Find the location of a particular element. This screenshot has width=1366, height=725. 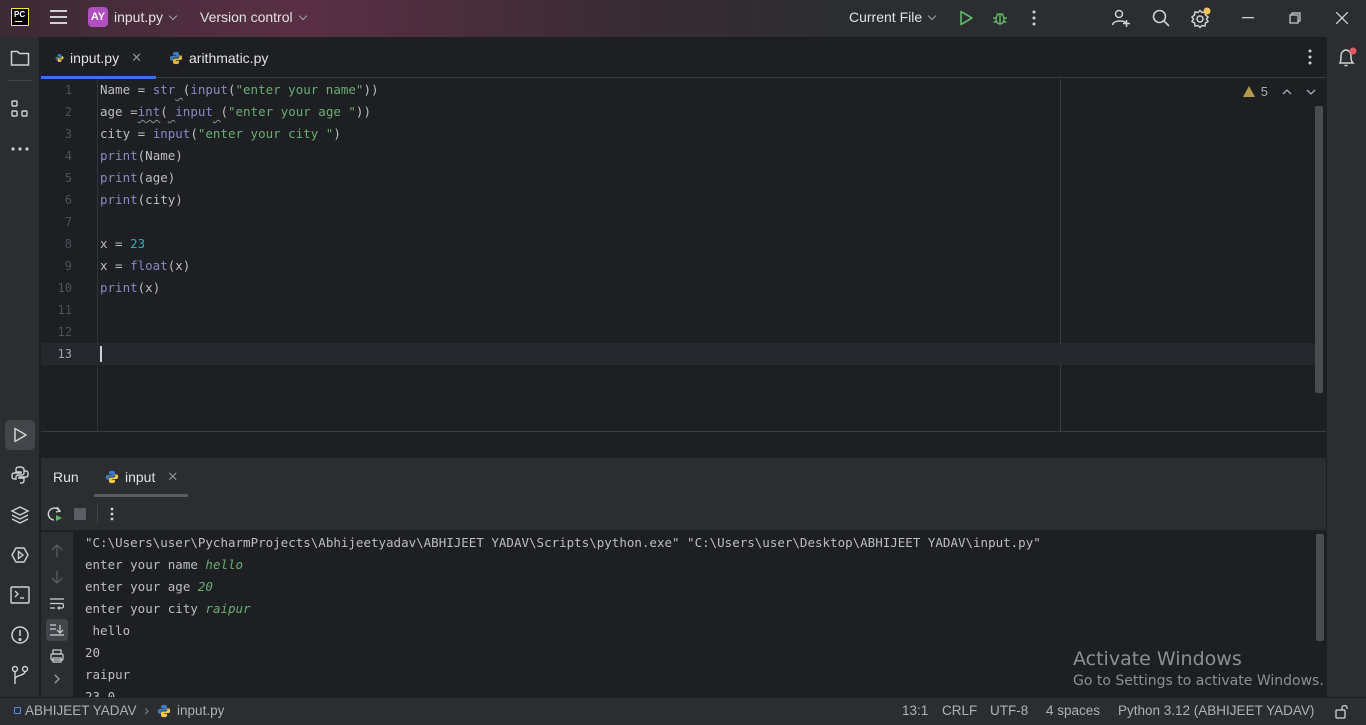

breadcrumb-file: input.py is located at coordinates (200, 710).